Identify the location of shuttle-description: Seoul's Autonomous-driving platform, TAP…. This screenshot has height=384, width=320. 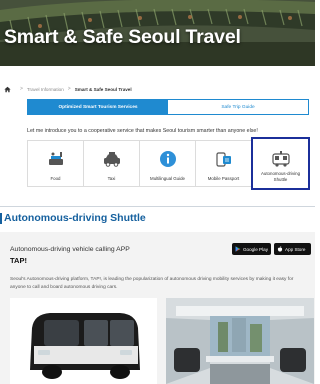
(152, 283).